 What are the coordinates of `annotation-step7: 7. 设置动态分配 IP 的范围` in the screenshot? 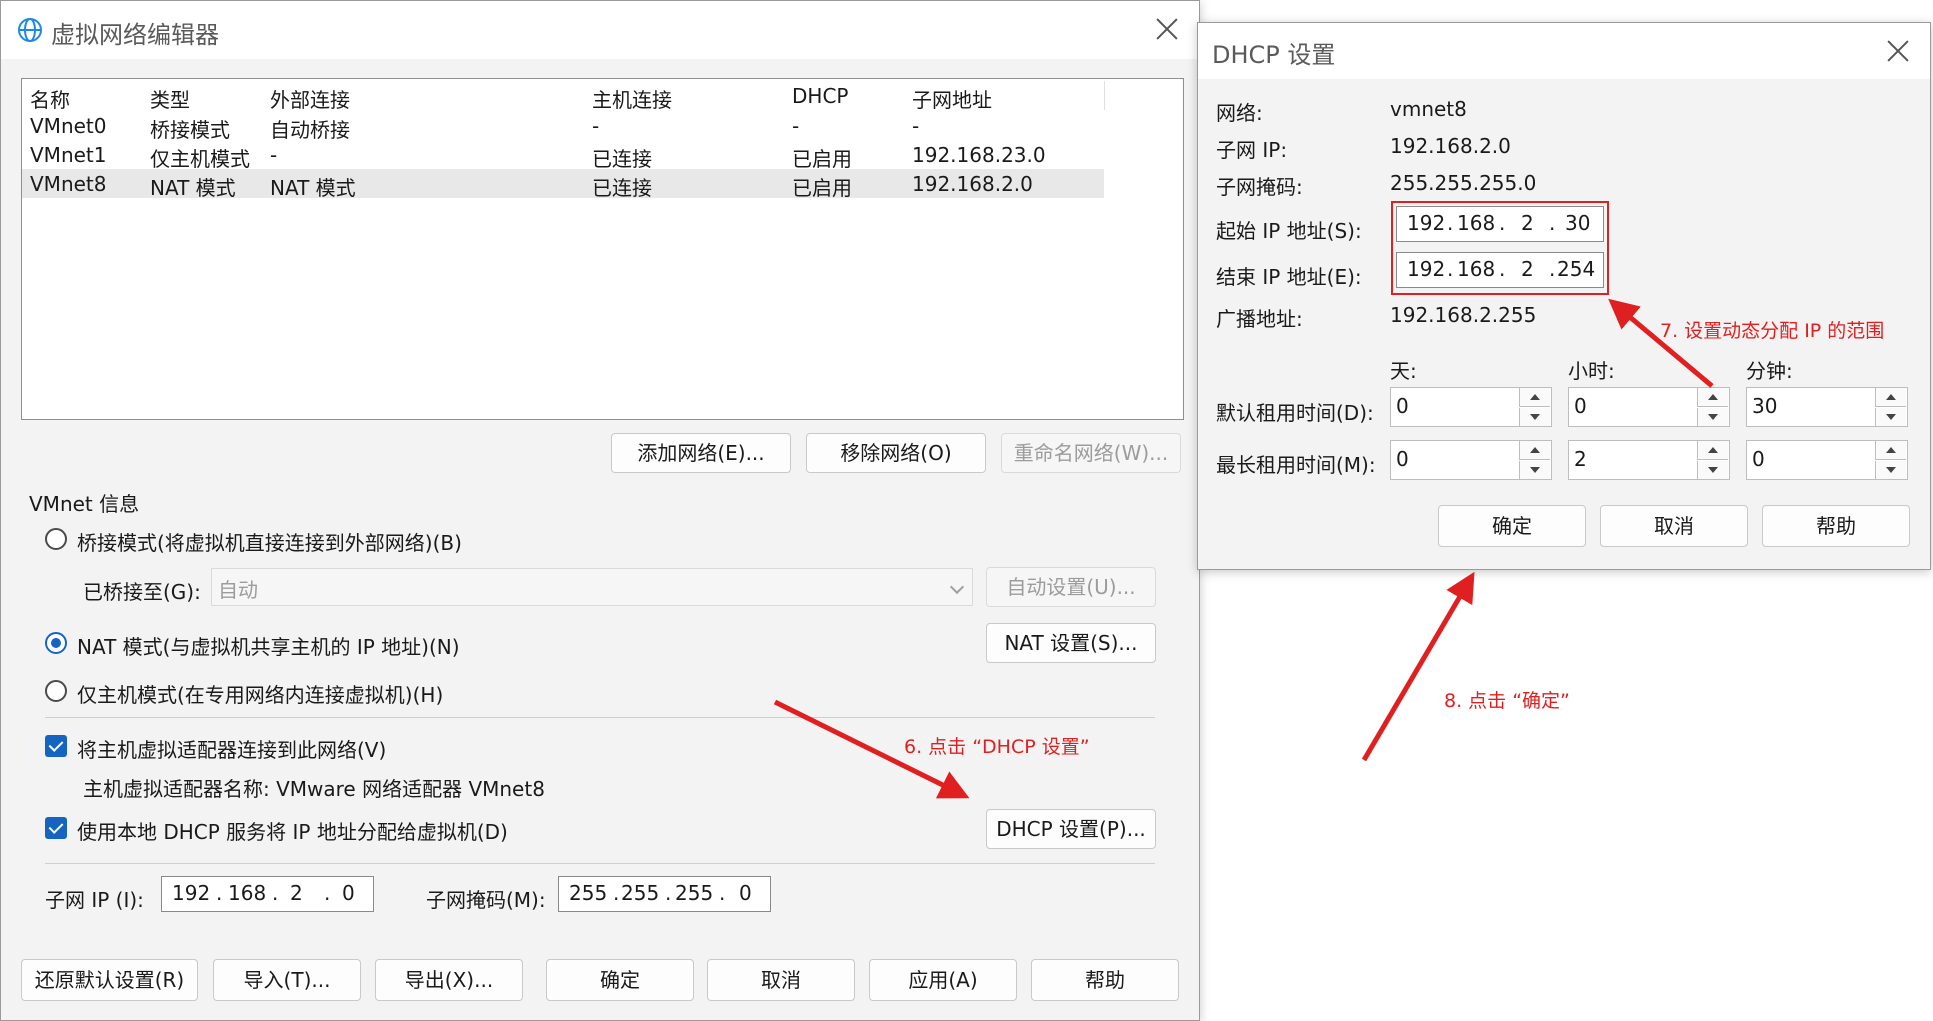 It's located at (1772, 331).